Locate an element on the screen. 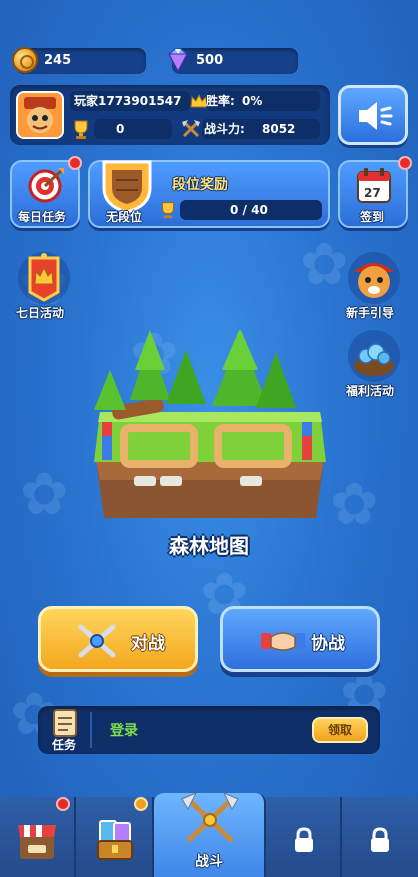 This screenshot has height=877, width=418. profile-card: 玩家1773901547 胜率: 0% 0 战斗力: 8052 is located at coordinates (170, 115).